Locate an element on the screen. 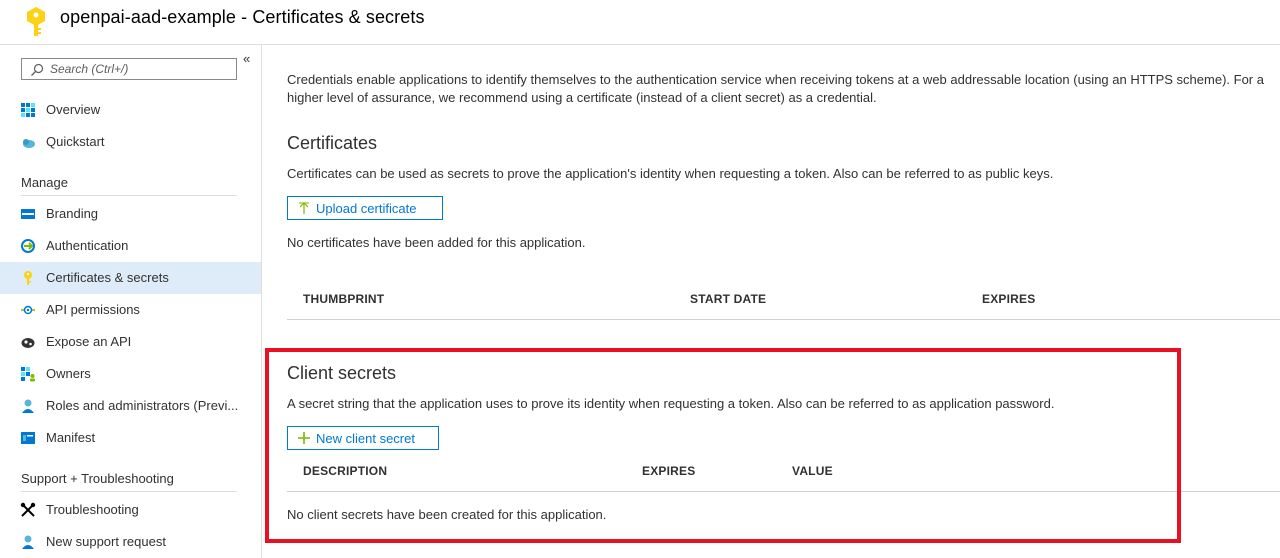 This screenshot has height=558, width=1280. sidebar-item-api-permissions: API permissions is located at coordinates (130, 310).